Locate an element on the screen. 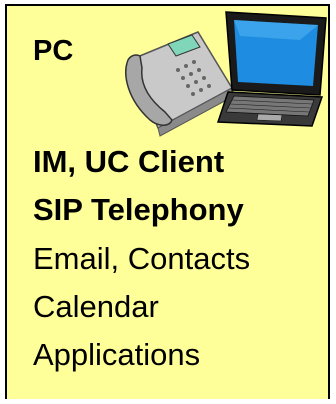 The width and height of the screenshot is (336, 404). card-line-applications: Applications is located at coordinates (117, 354).